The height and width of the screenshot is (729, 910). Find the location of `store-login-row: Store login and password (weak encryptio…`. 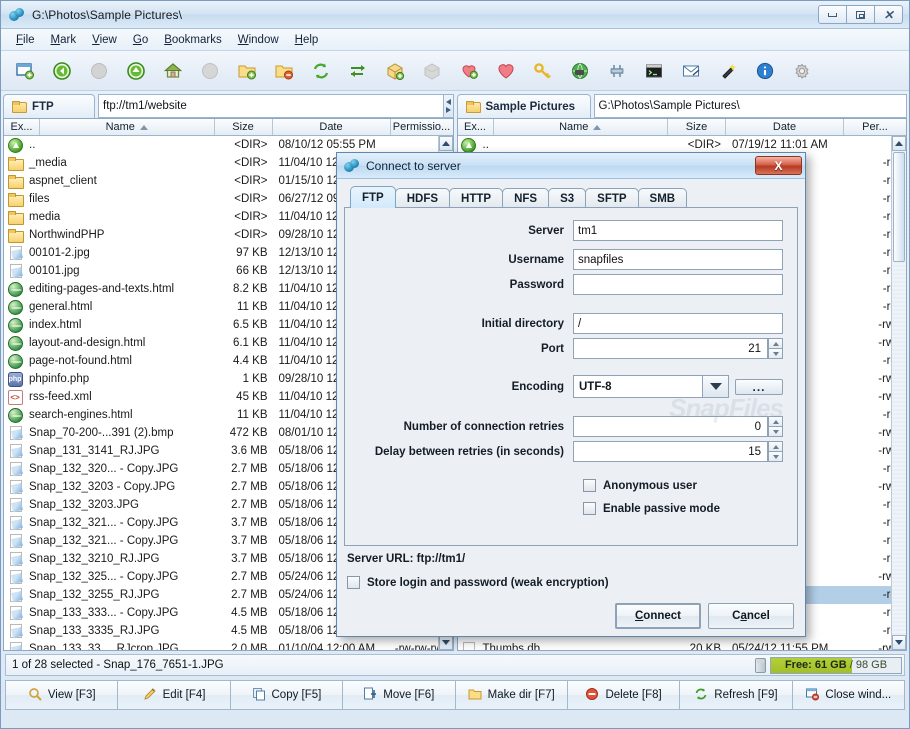

store-login-row: Store login and password (weak encryptio… is located at coordinates (572, 582).